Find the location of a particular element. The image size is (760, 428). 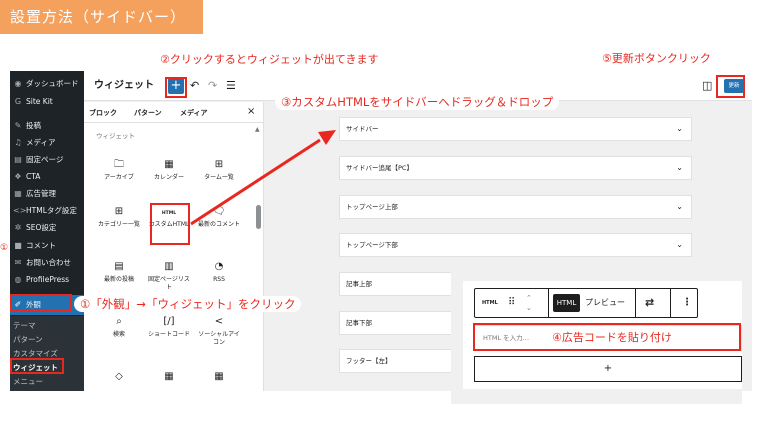

move-down-icon: ⌄ is located at coordinates (529, 308).